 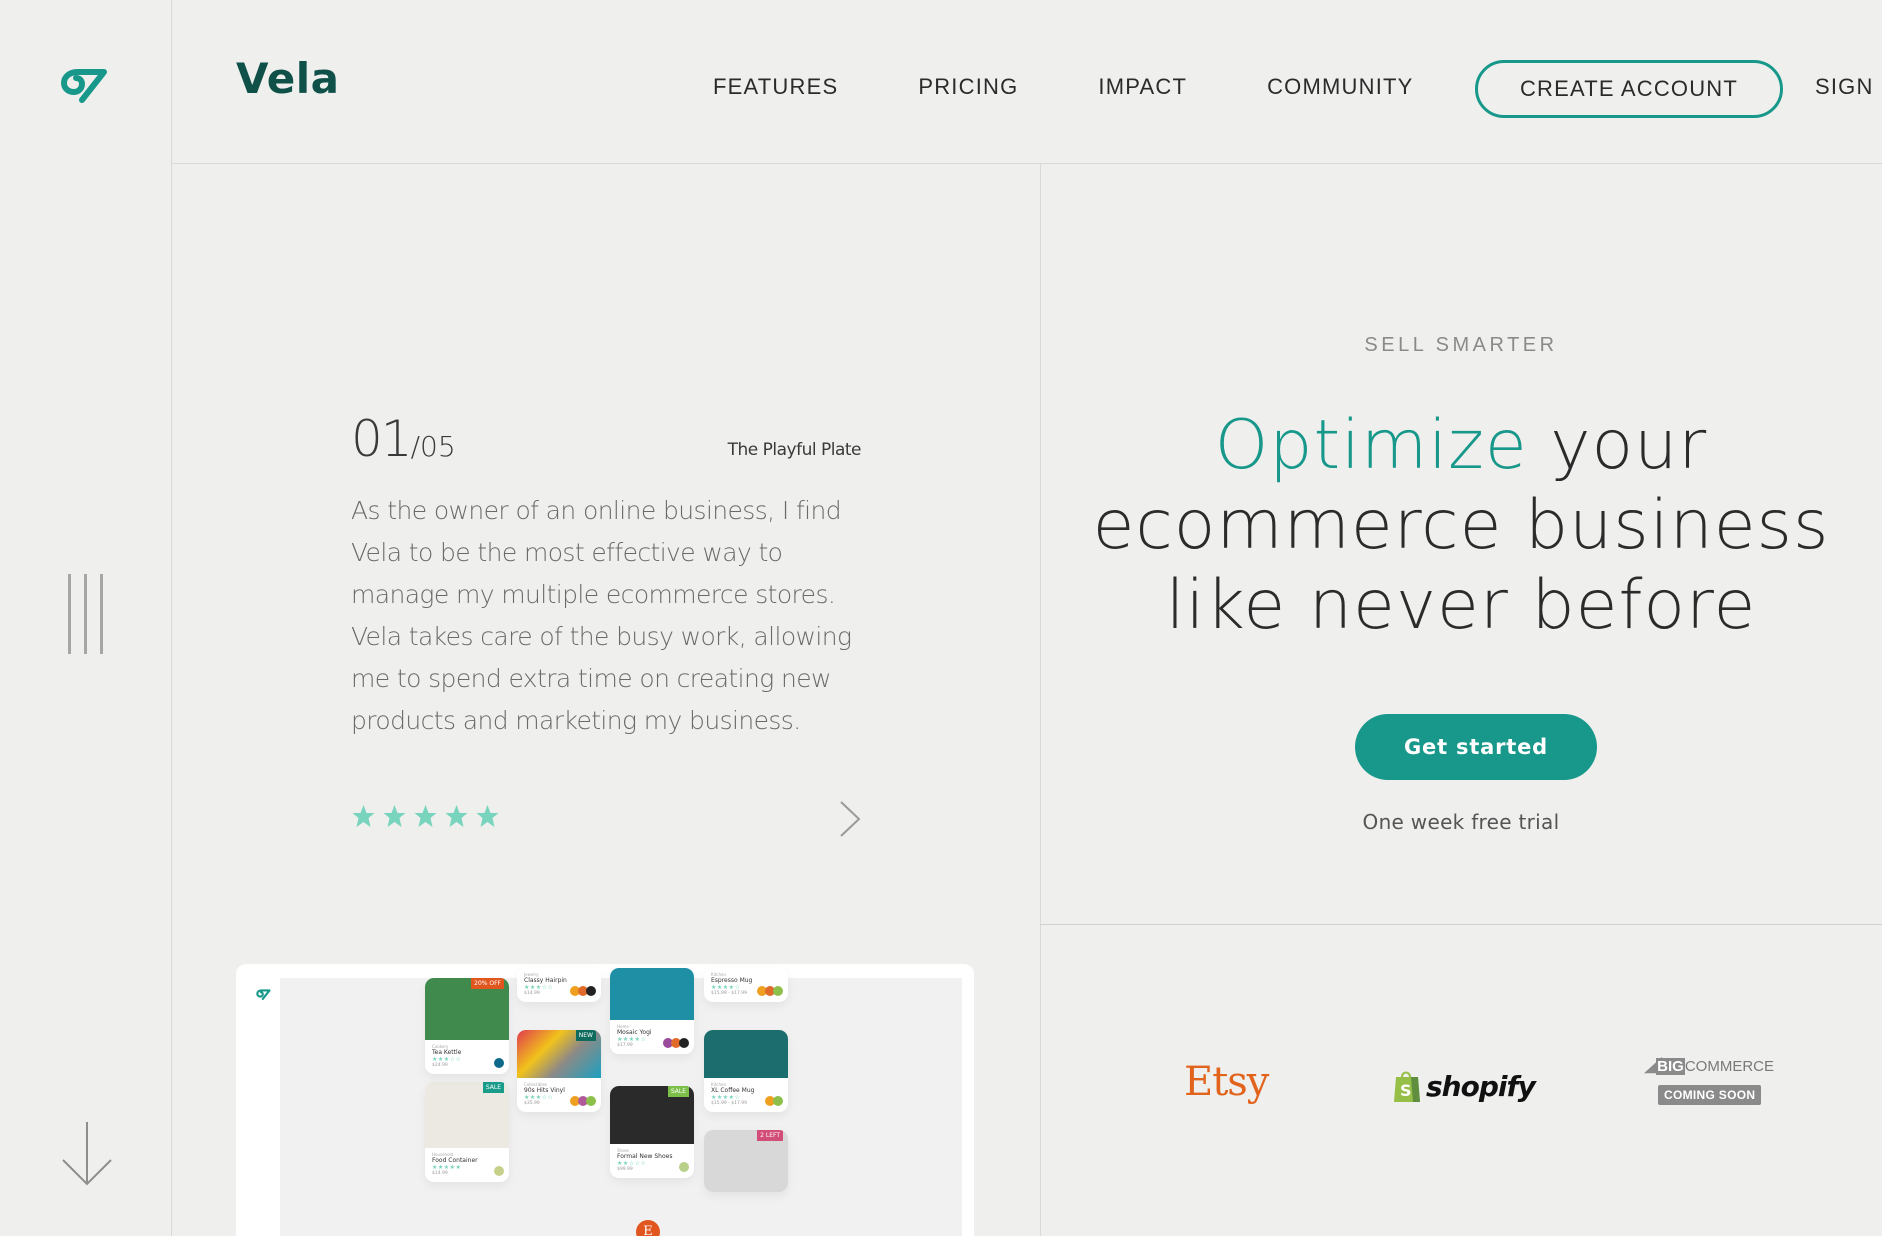 I want to click on menu-bars-icon, so click(x=86, y=615).